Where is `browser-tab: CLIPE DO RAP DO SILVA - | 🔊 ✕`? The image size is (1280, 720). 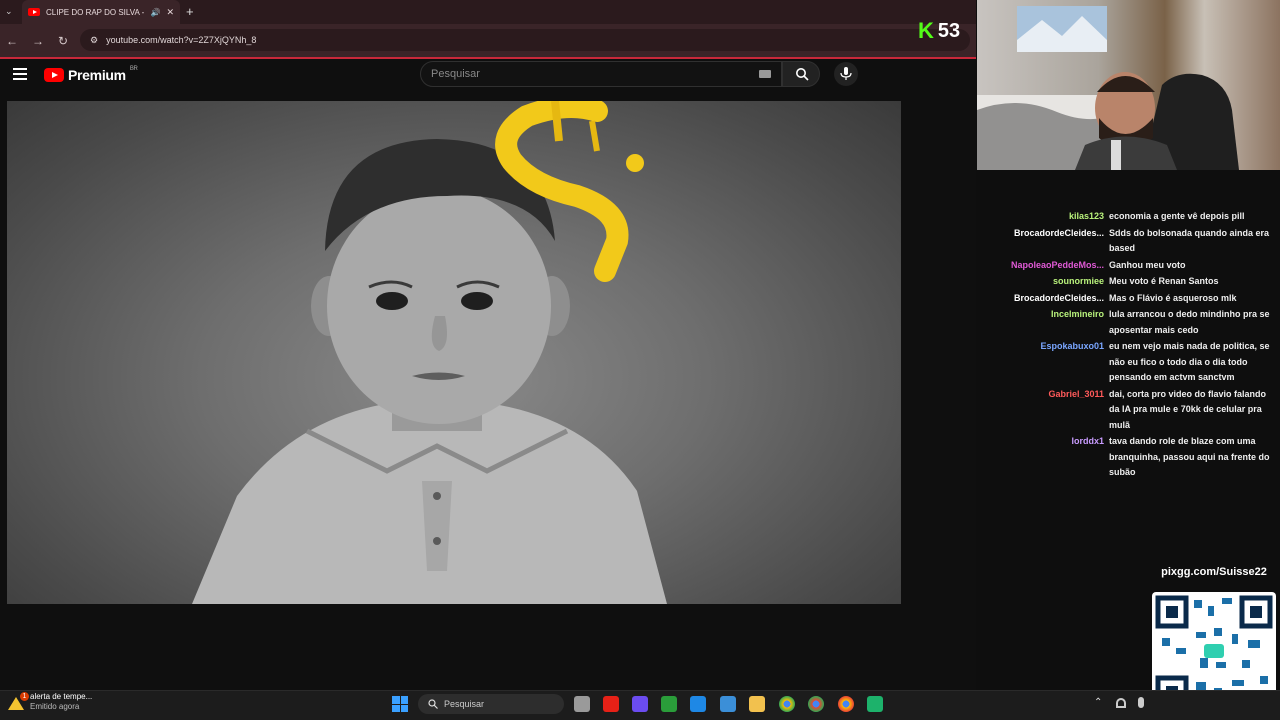 browser-tab: CLIPE DO RAP DO SILVA - | 🔊 ✕ is located at coordinates (101, 12).